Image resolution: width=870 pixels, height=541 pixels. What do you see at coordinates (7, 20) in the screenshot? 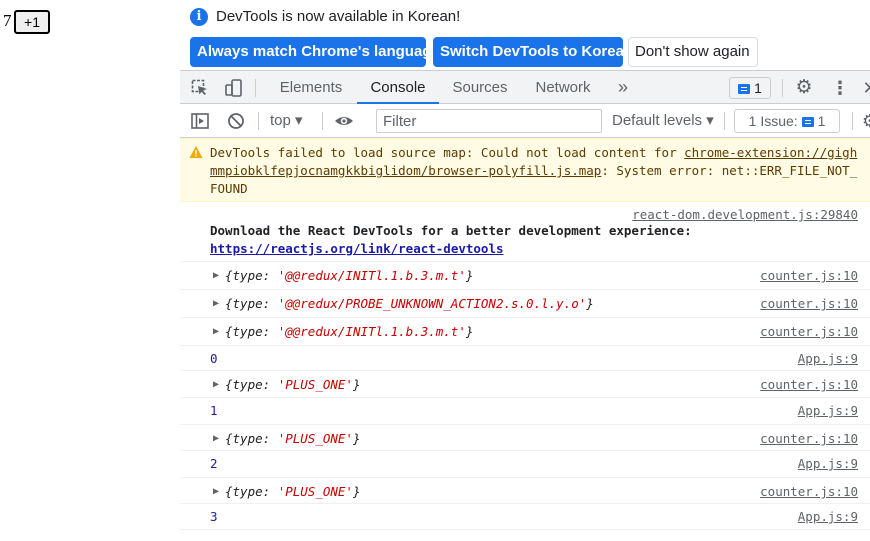
I see `counter-value: 7` at bounding box center [7, 20].